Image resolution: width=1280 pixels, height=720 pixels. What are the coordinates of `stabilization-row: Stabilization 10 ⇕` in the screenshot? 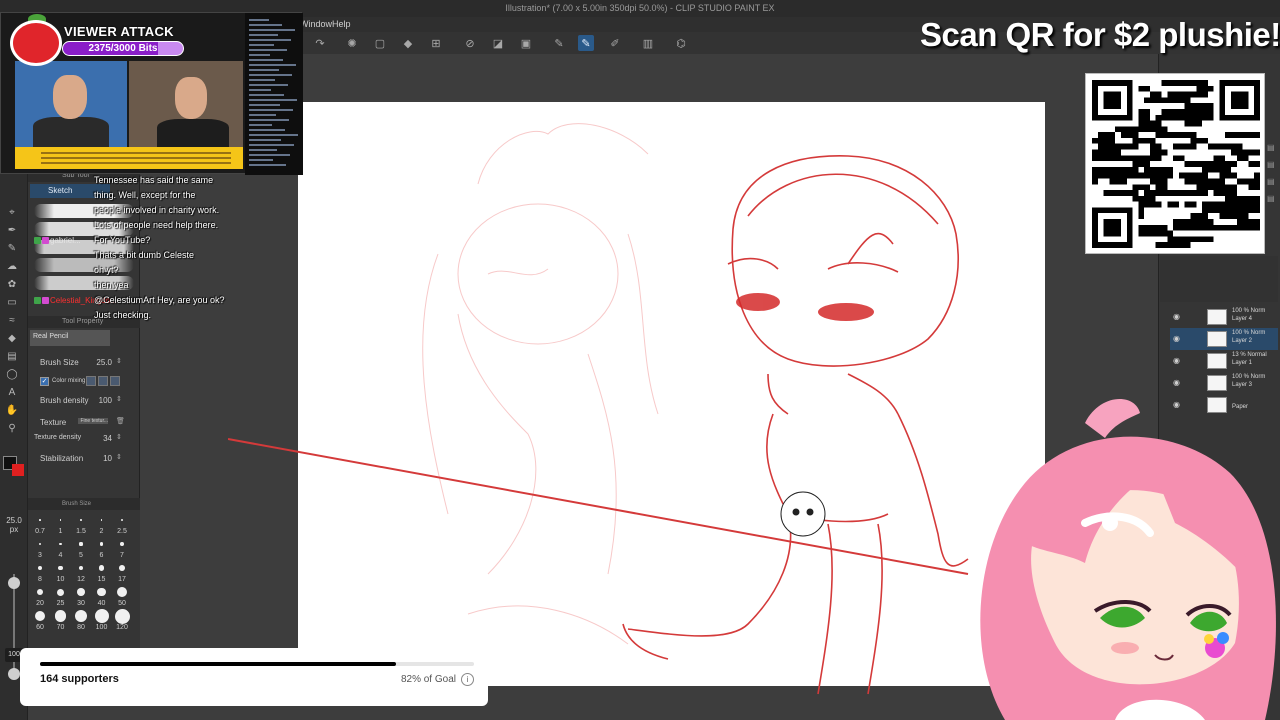 It's located at (84, 459).